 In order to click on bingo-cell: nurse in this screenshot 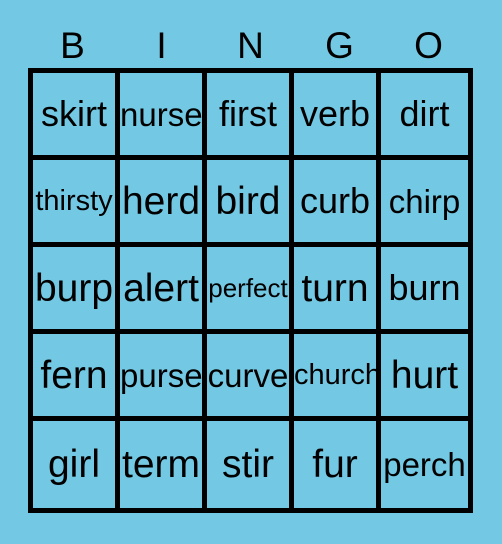, I will do `click(163, 116)`.